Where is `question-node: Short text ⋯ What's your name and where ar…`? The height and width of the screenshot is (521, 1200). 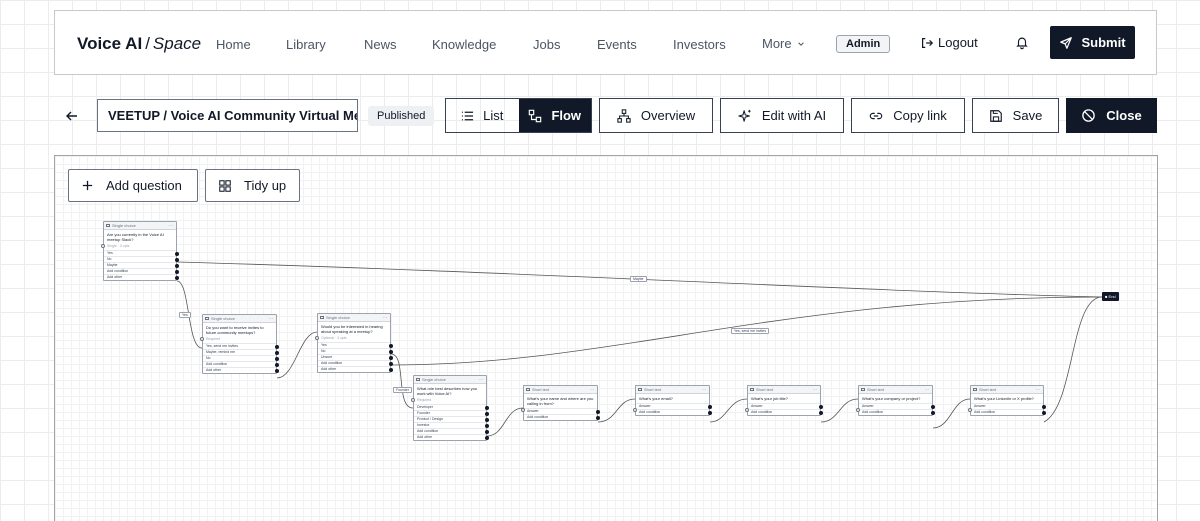 question-node: Short text ⋯ What's your name and where ar… is located at coordinates (560, 403).